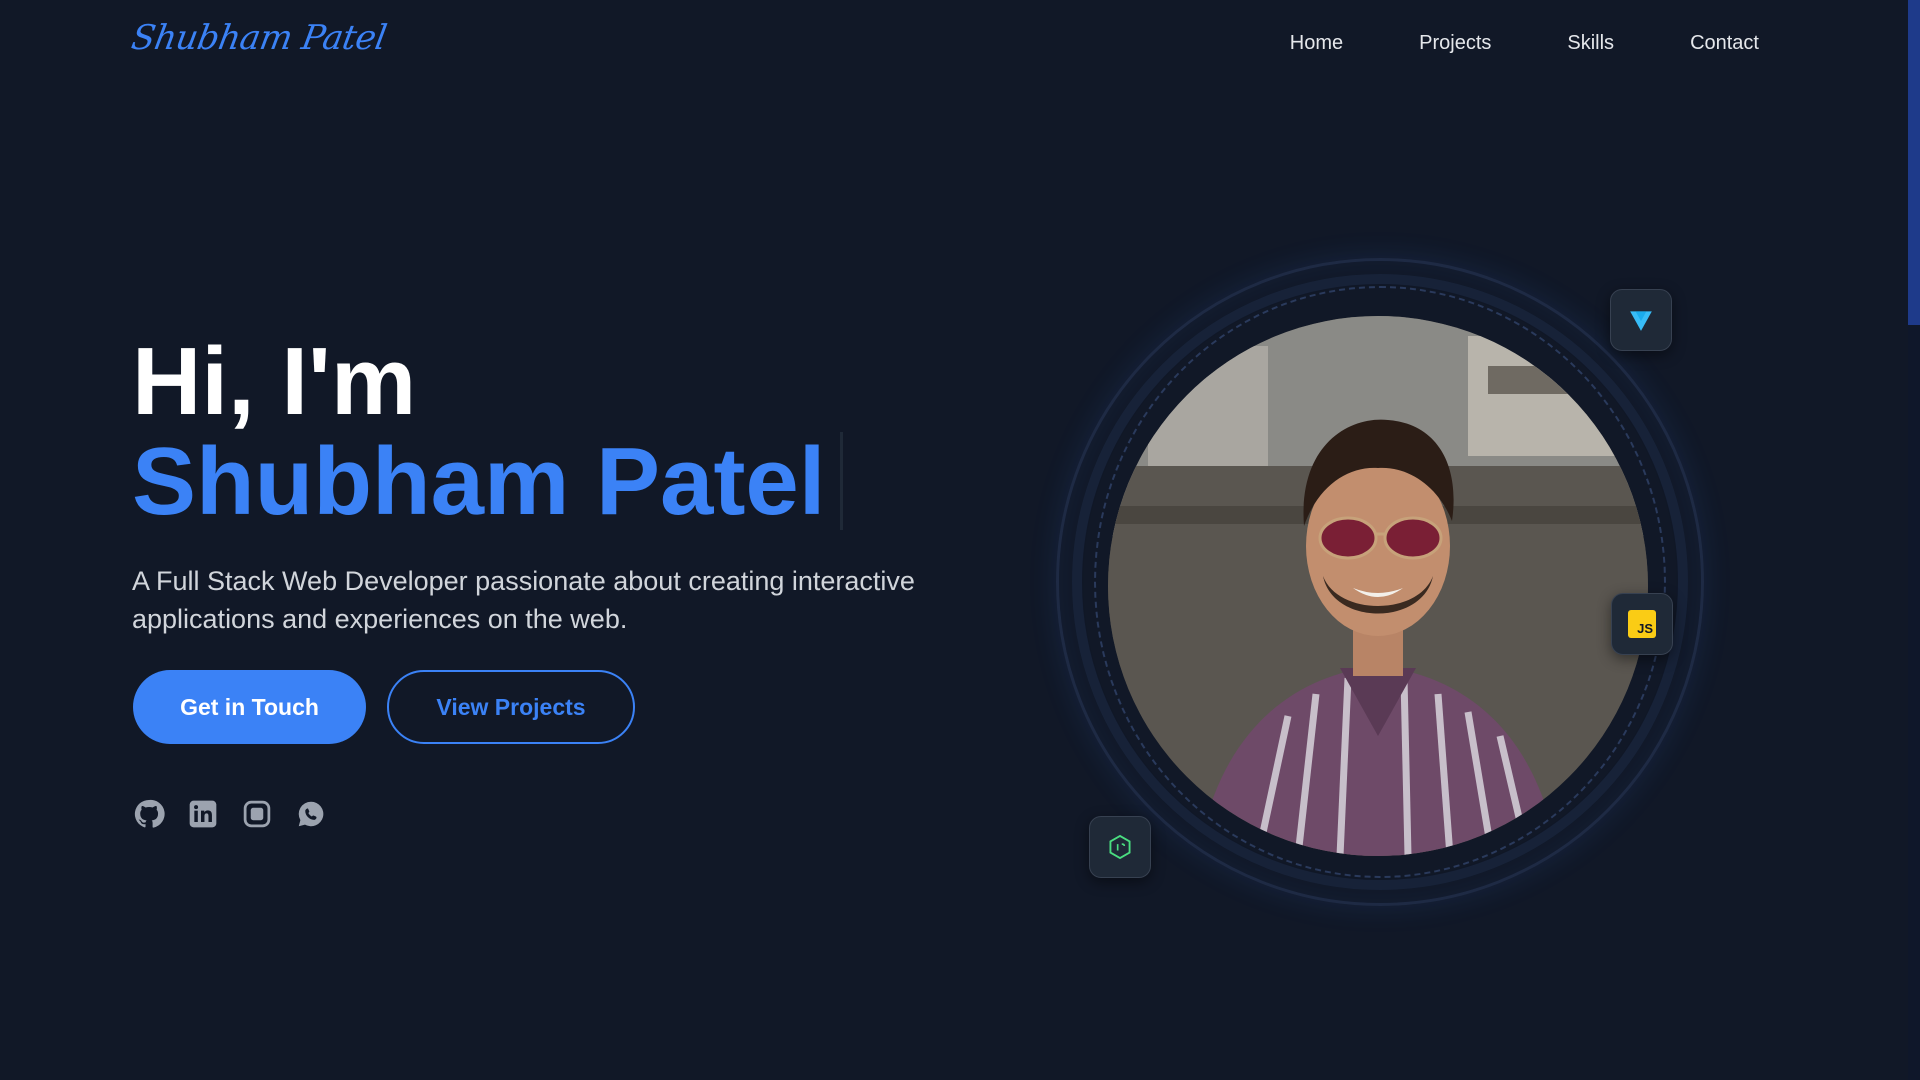 The width and height of the screenshot is (1920, 1080). What do you see at coordinates (149, 814) in the screenshot?
I see `github-icon` at bounding box center [149, 814].